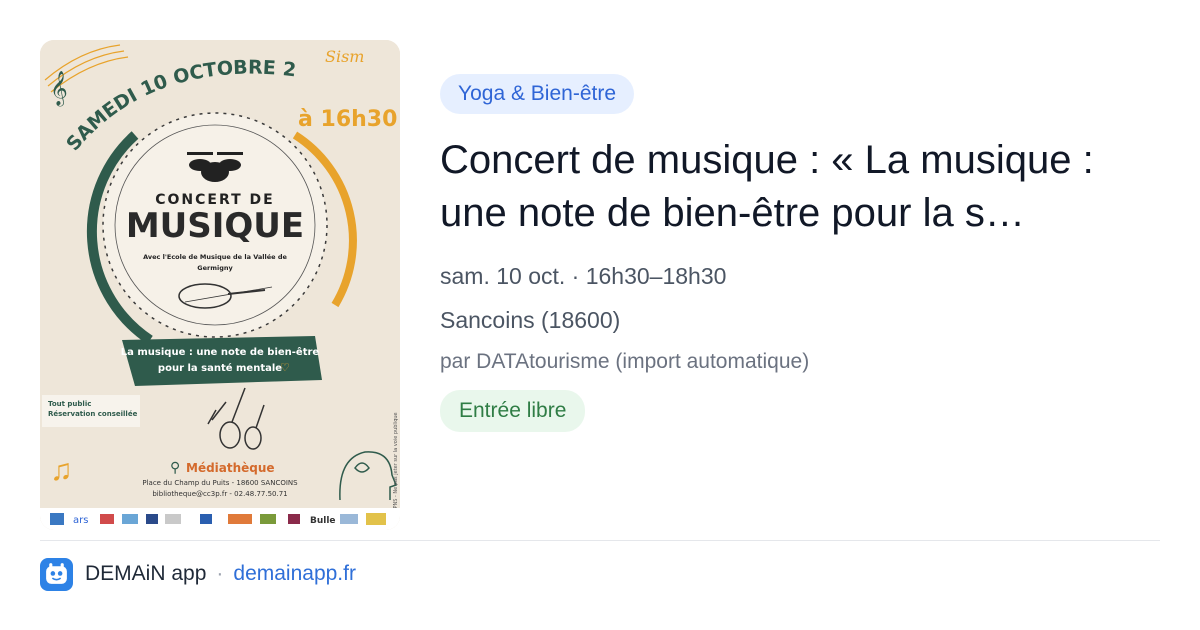  Describe the element at coordinates (285, 368) in the screenshot. I see `heart-icon: ♡` at that location.